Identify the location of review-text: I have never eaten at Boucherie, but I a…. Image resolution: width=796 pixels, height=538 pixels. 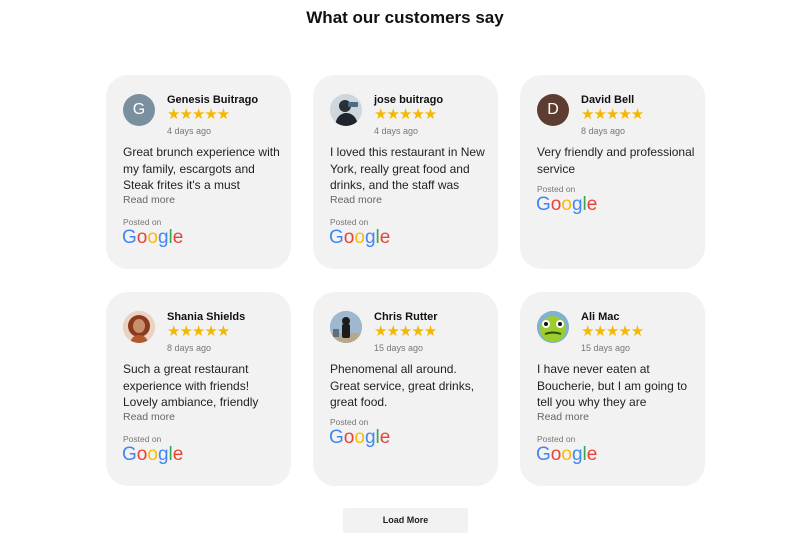
(612, 385).